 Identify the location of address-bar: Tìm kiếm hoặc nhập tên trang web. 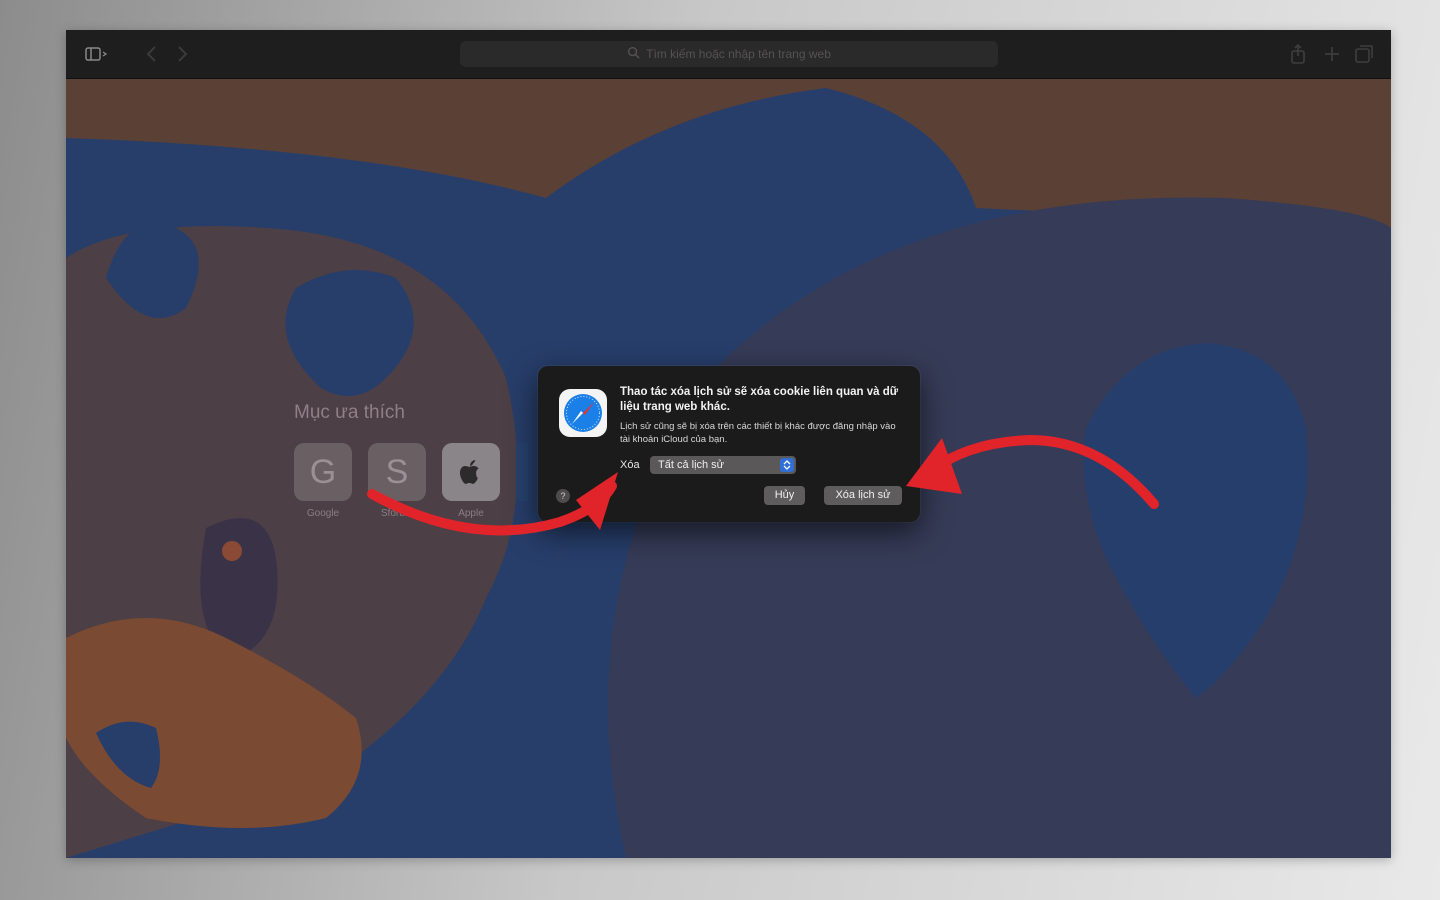
(729, 54).